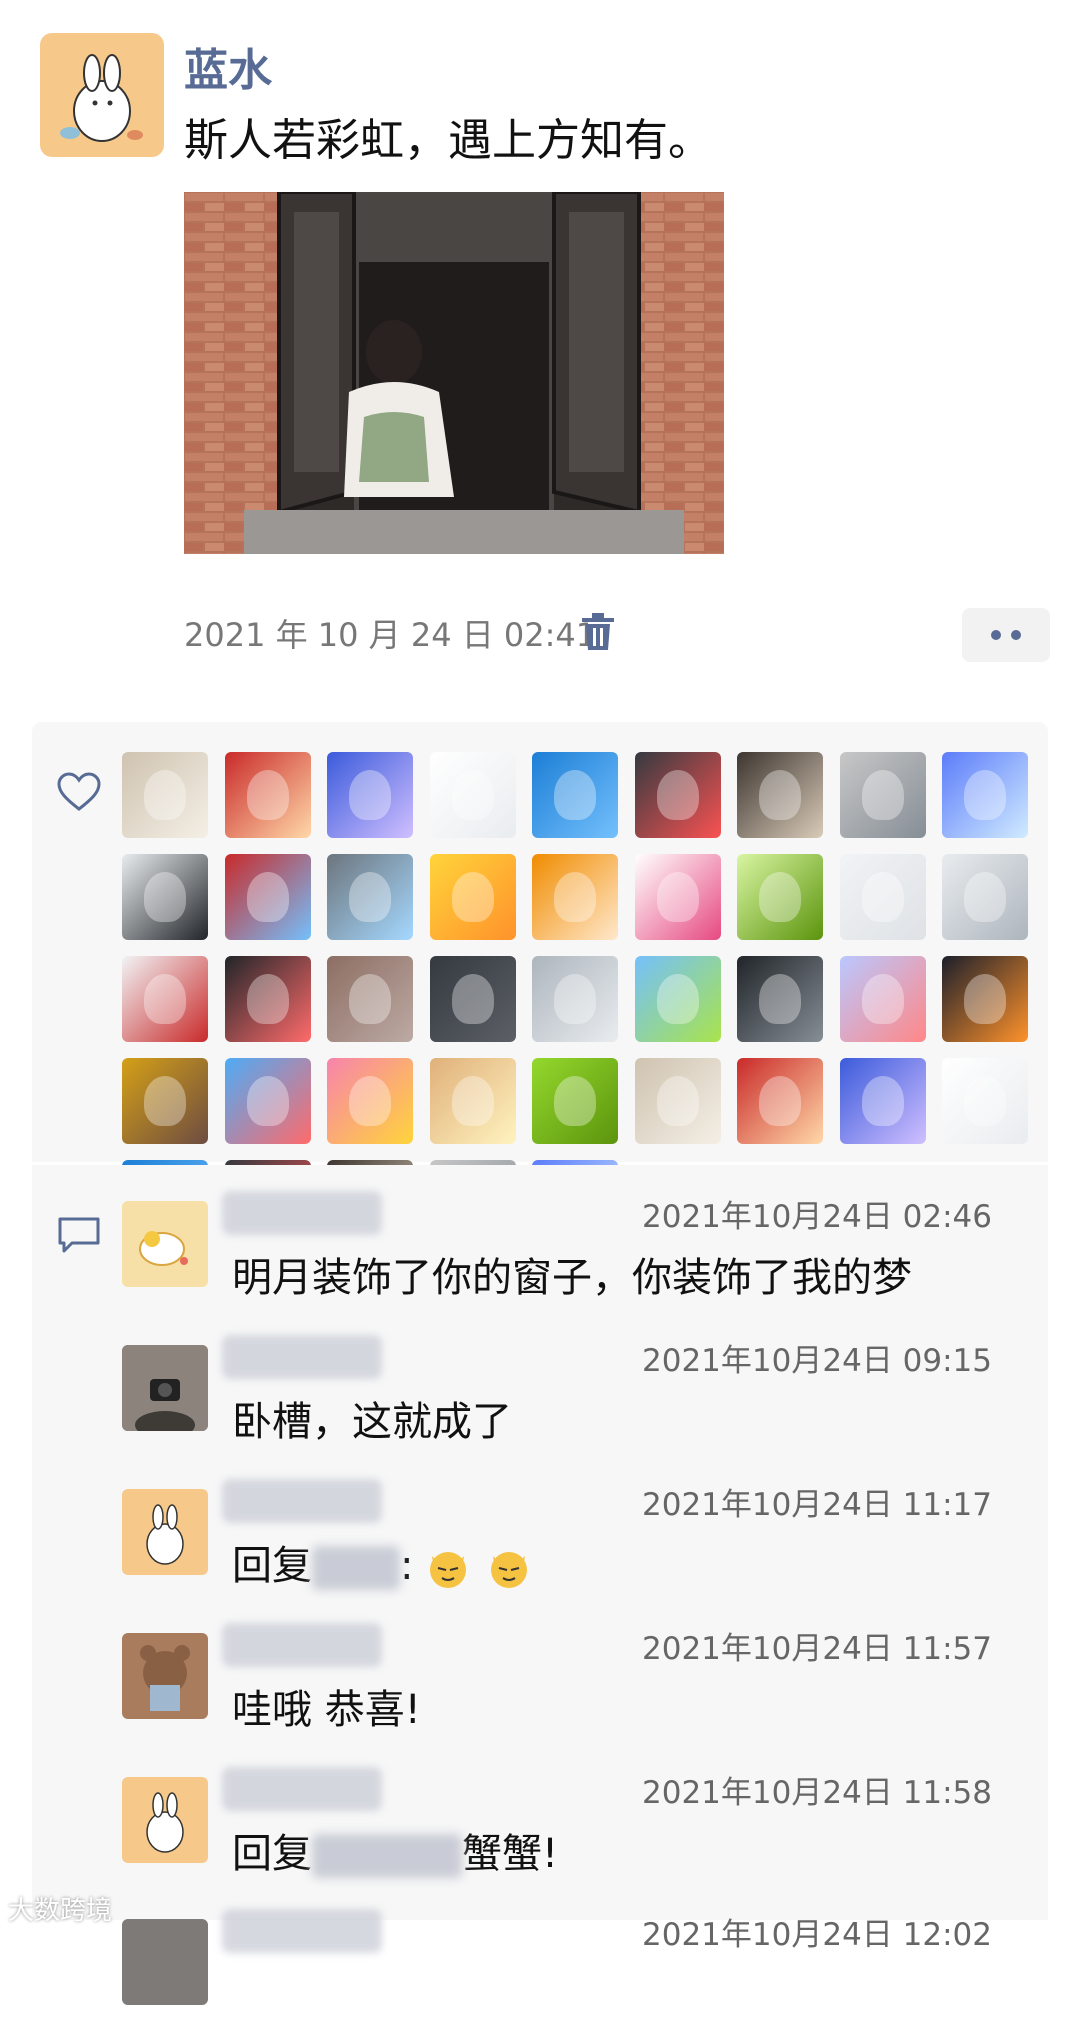 The height and width of the screenshot is (2029, 1080). Describe the element at coordinates (572, 1539) in the screenshot. I see `comment-item: 2021年10月24日 11:17 回复:` at that location.